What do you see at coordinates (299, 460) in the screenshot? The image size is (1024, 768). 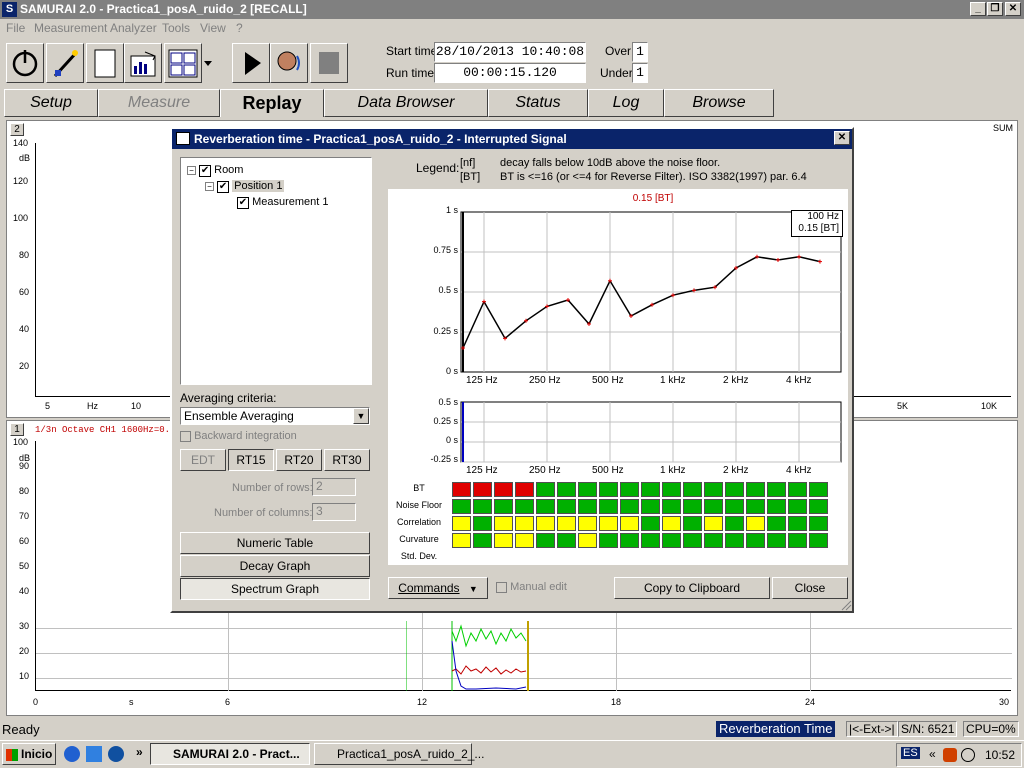 I see `rt20-button: RT20` at bounding box center [299, 460].